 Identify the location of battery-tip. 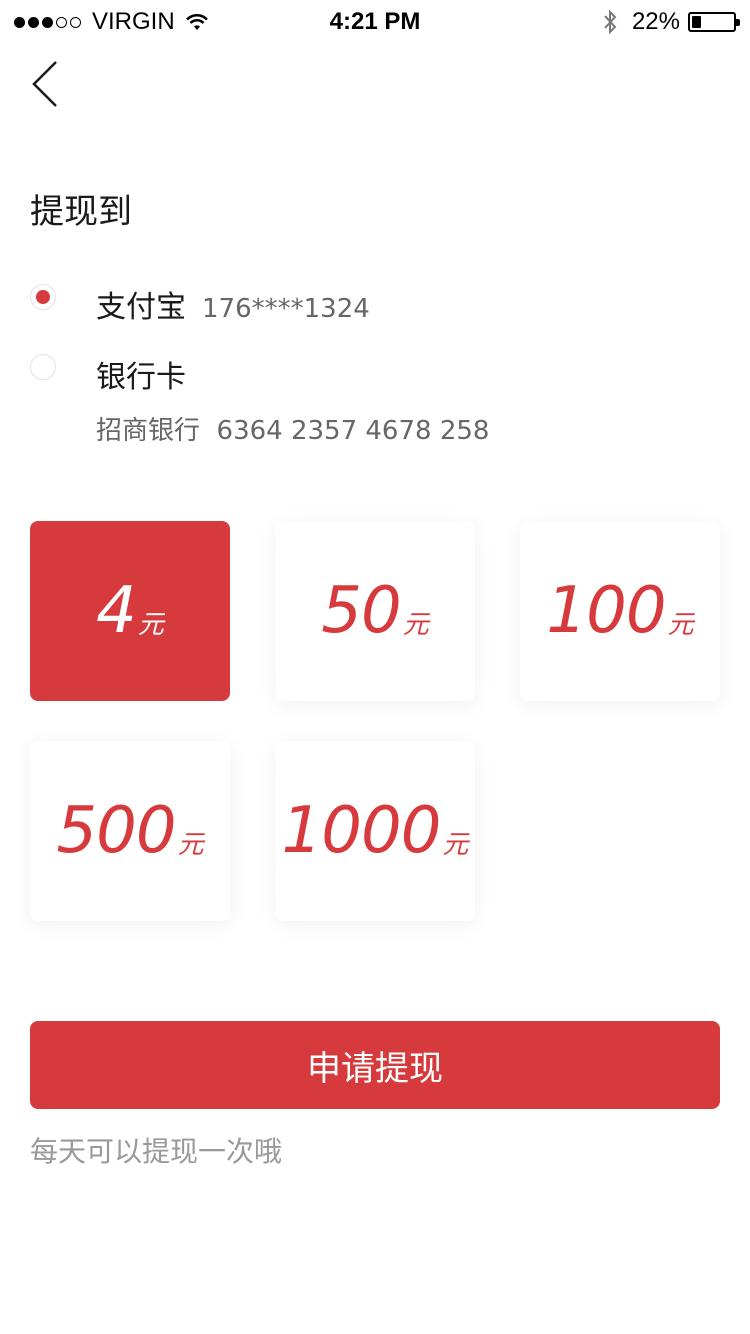
(738, 22).